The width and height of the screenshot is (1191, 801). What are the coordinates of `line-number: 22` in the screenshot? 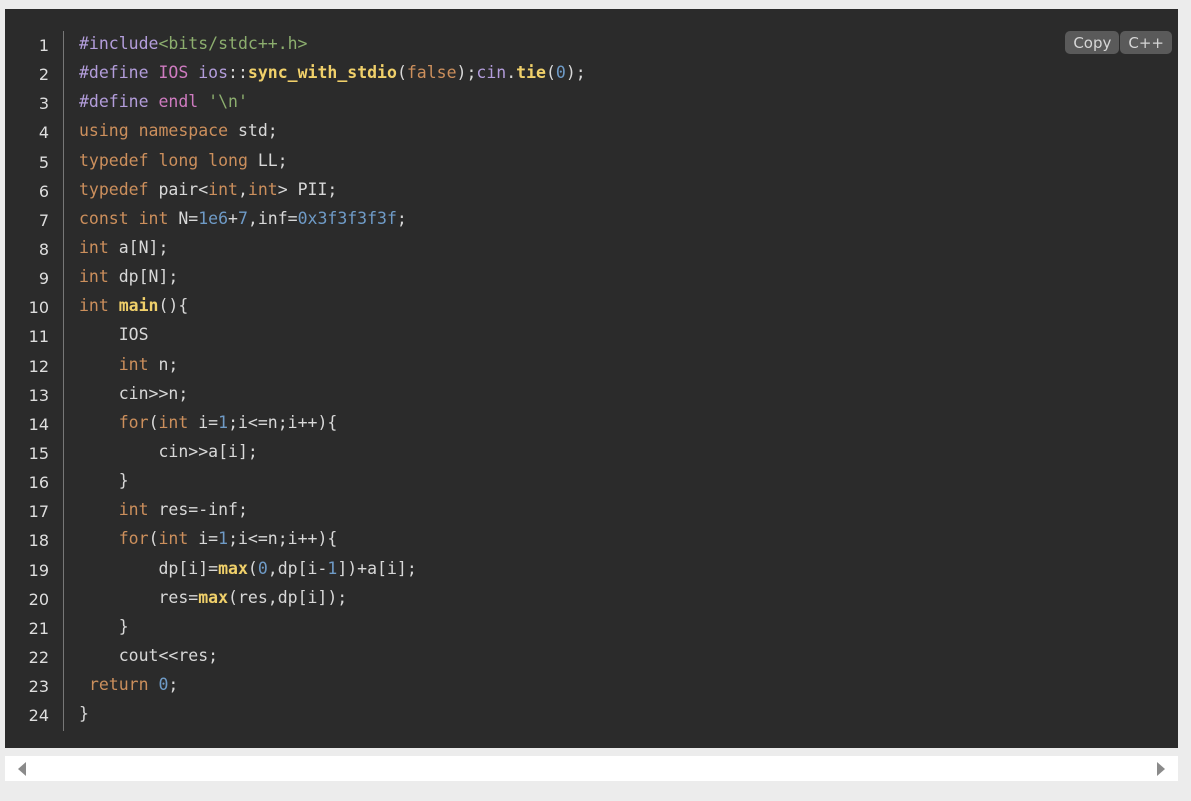 It's located at (38, 657).